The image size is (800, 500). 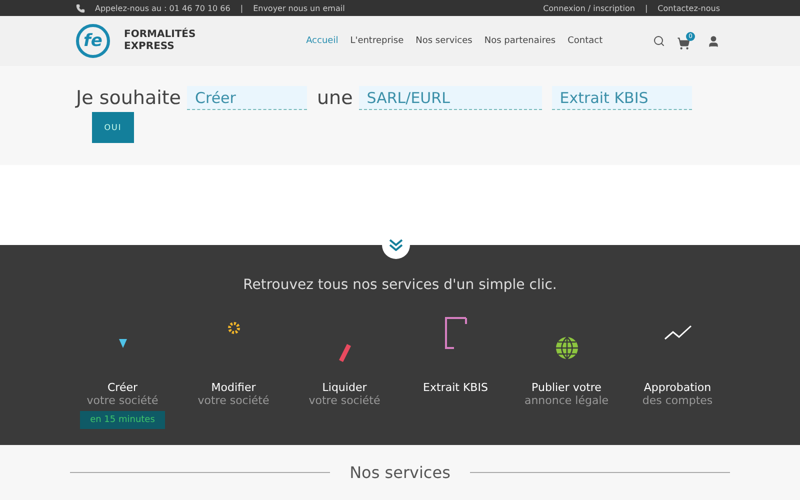 I want to click on search-icon, so click(x=659, y=41).